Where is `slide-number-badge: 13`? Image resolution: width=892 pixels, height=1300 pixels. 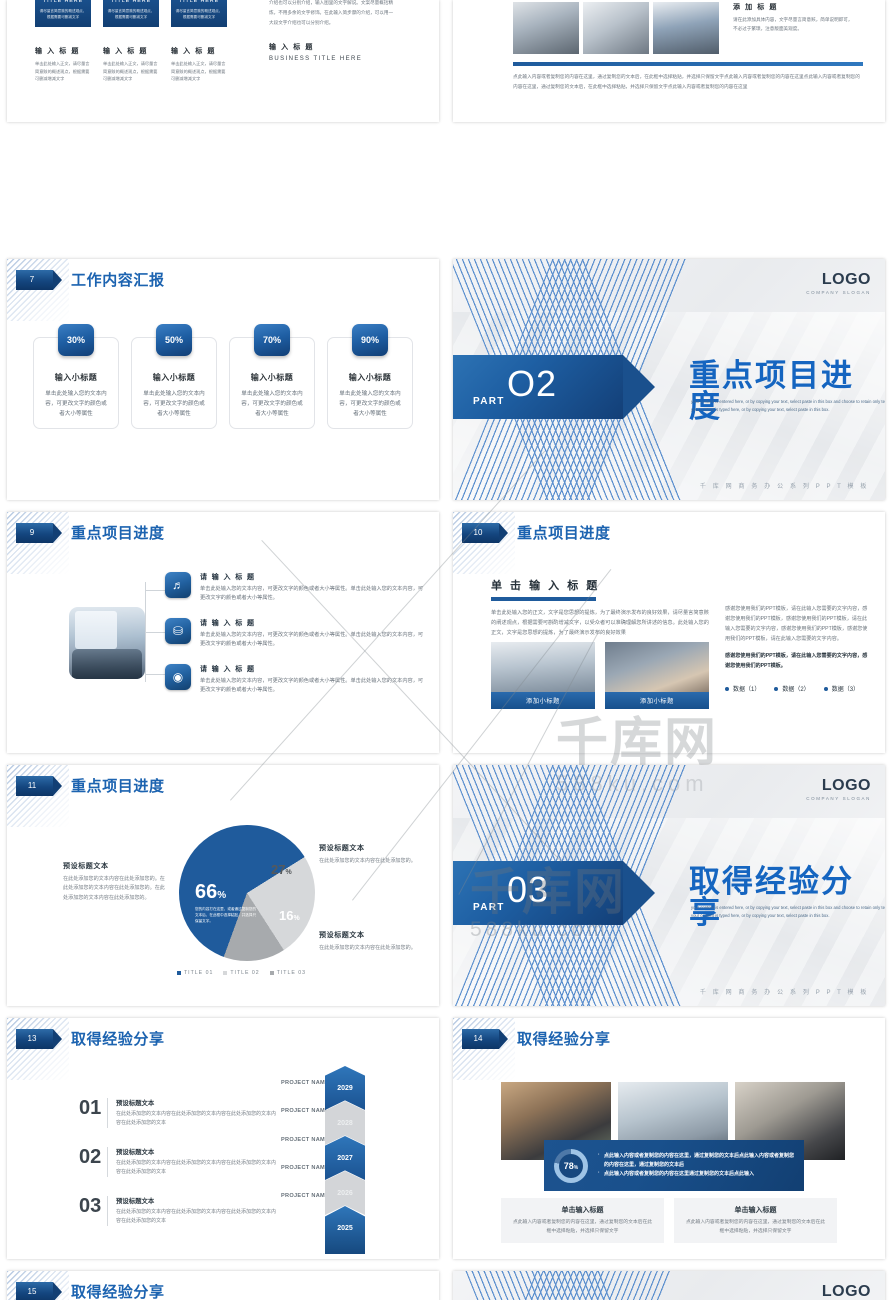 slide-number-badge: 13 is located at coordinates (39, 1038).